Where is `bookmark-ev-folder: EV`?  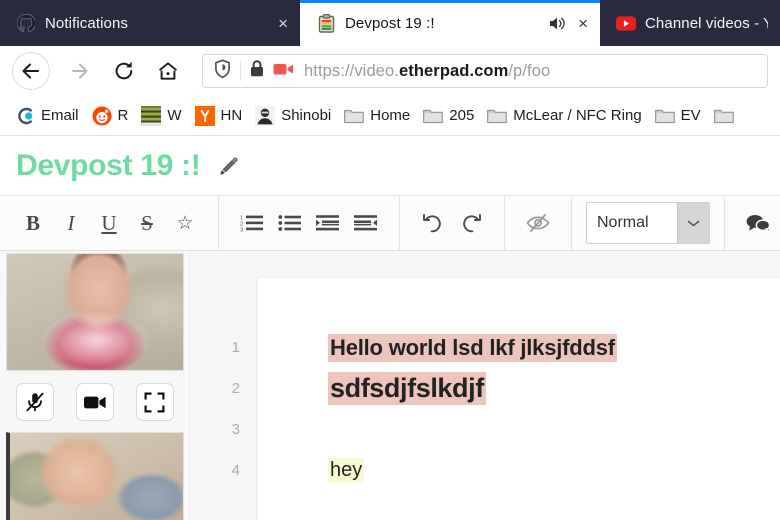 bookmark-ev-folder: EV is located at coordinates (679, 116).